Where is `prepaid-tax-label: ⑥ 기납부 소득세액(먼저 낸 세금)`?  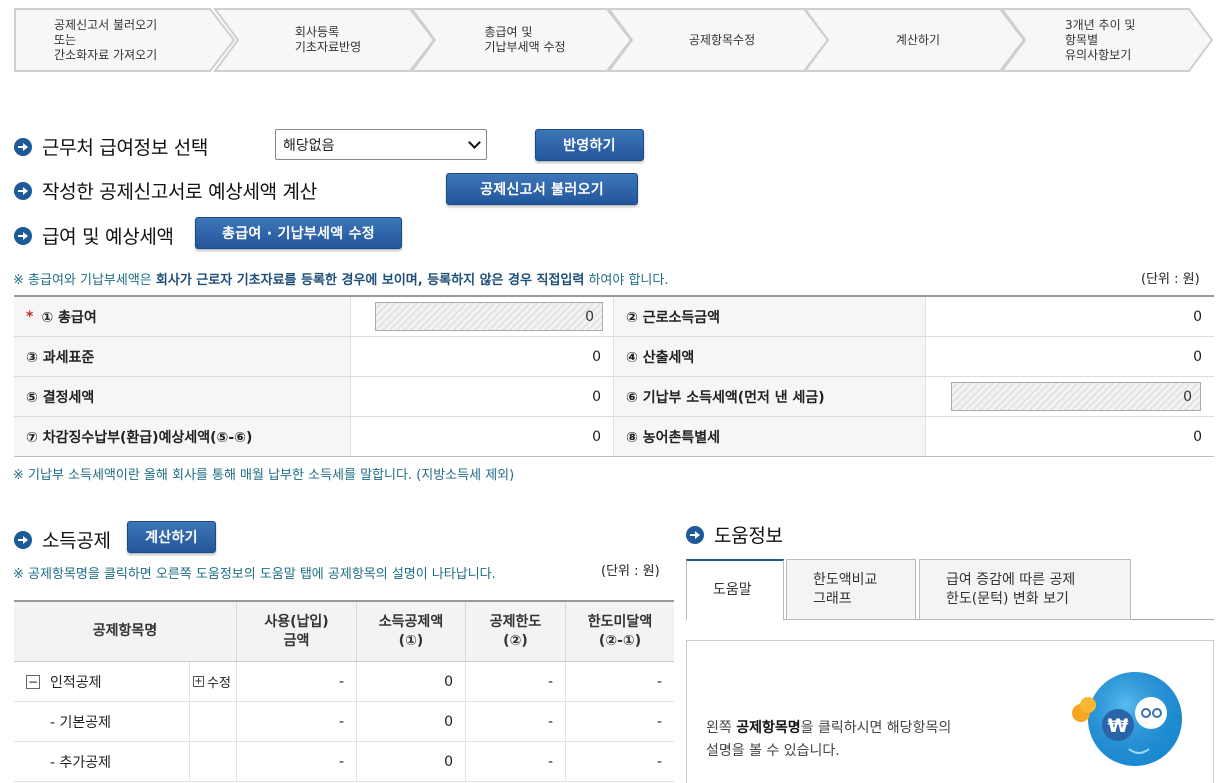
prepaid-tax-label: ⑥ 기납부 소득세액(먼저 낸 세금) is located at coordinates (769, 396).